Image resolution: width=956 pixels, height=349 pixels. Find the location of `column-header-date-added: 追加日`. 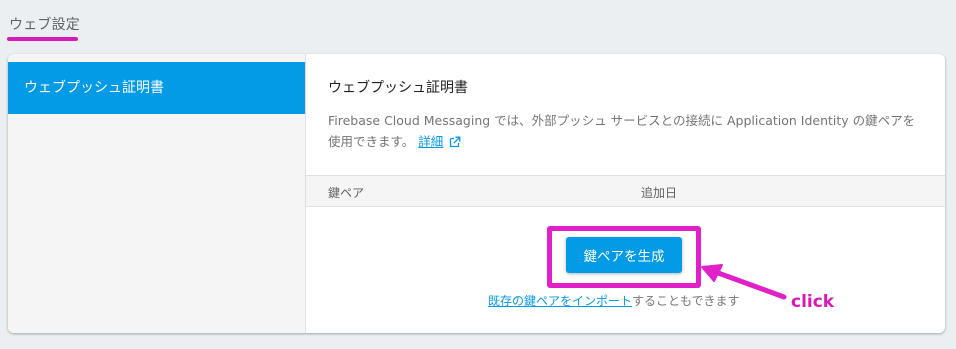

column-header-date-added: 追加日 is located at coordinates (659, 193).